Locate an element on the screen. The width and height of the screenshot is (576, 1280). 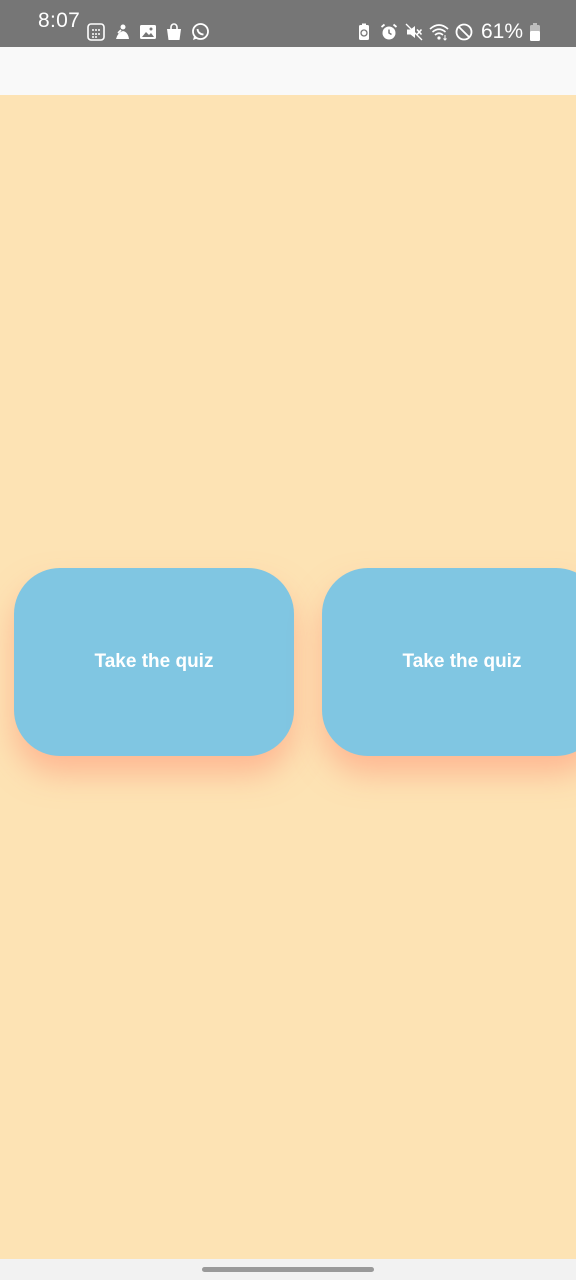
game-icon is located at coordinates (122, 32).